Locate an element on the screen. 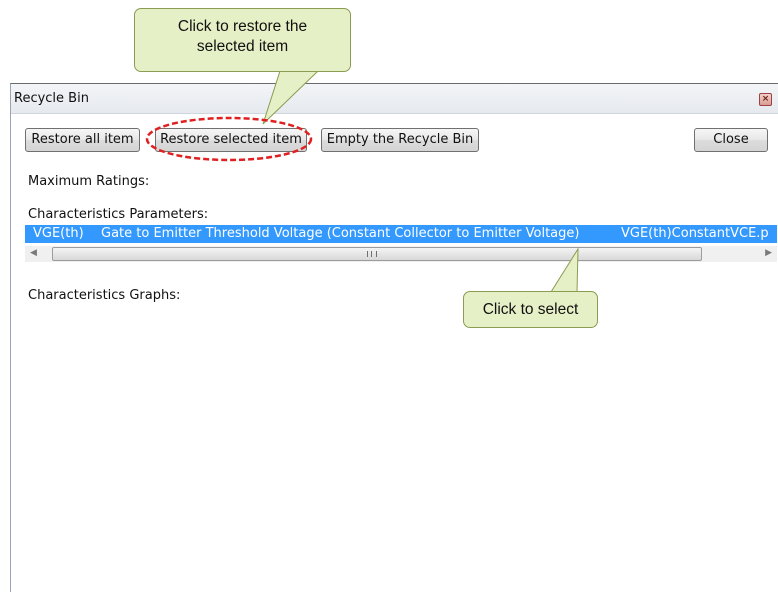  characteristics-parameters-label: Characteristics Parameters: is located at coordinates (118, 214).